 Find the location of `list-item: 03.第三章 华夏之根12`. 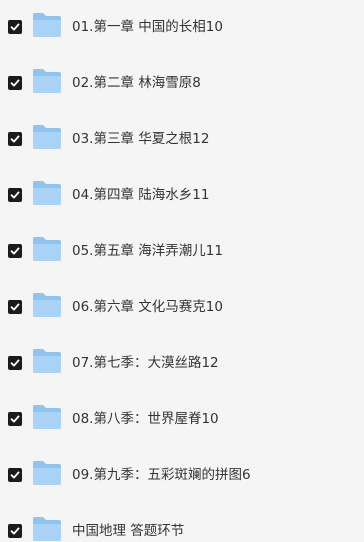

list-item: 03.第三章 华夏之根12 is located at coordinates (182, 140).